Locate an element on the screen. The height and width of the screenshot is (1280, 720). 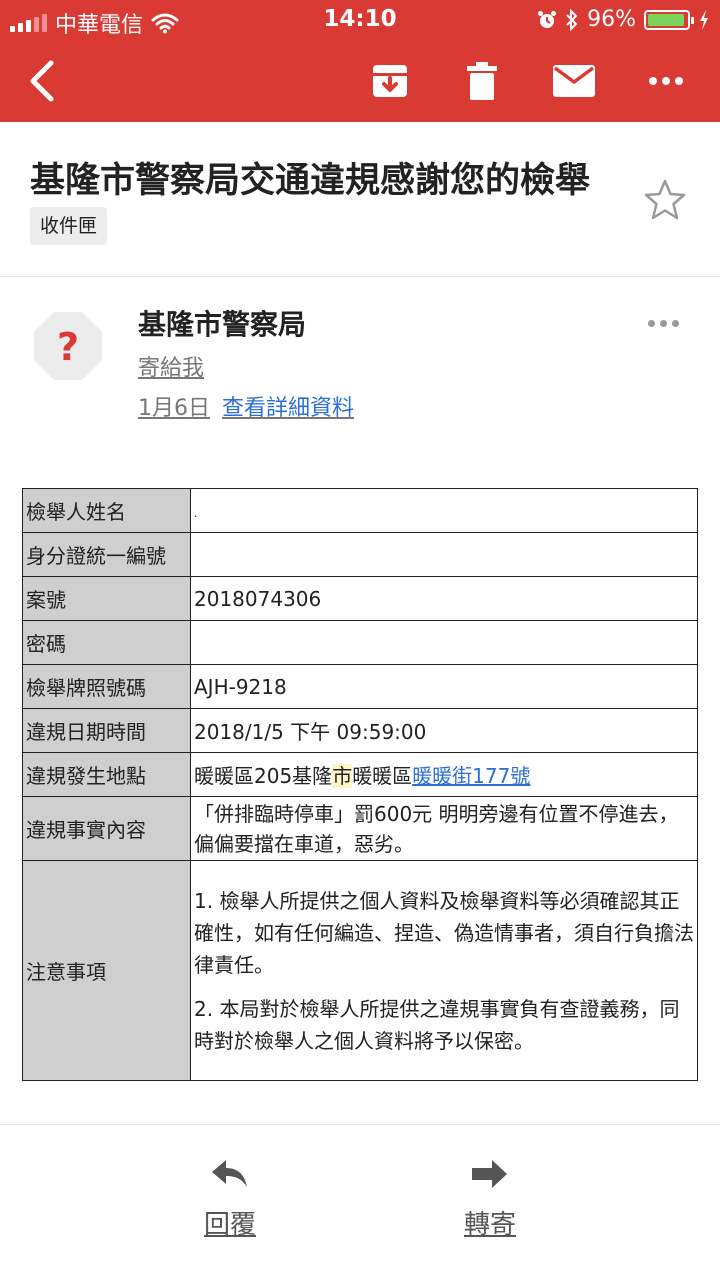
more-horizontal-icon is located at coordinates (666, 81).